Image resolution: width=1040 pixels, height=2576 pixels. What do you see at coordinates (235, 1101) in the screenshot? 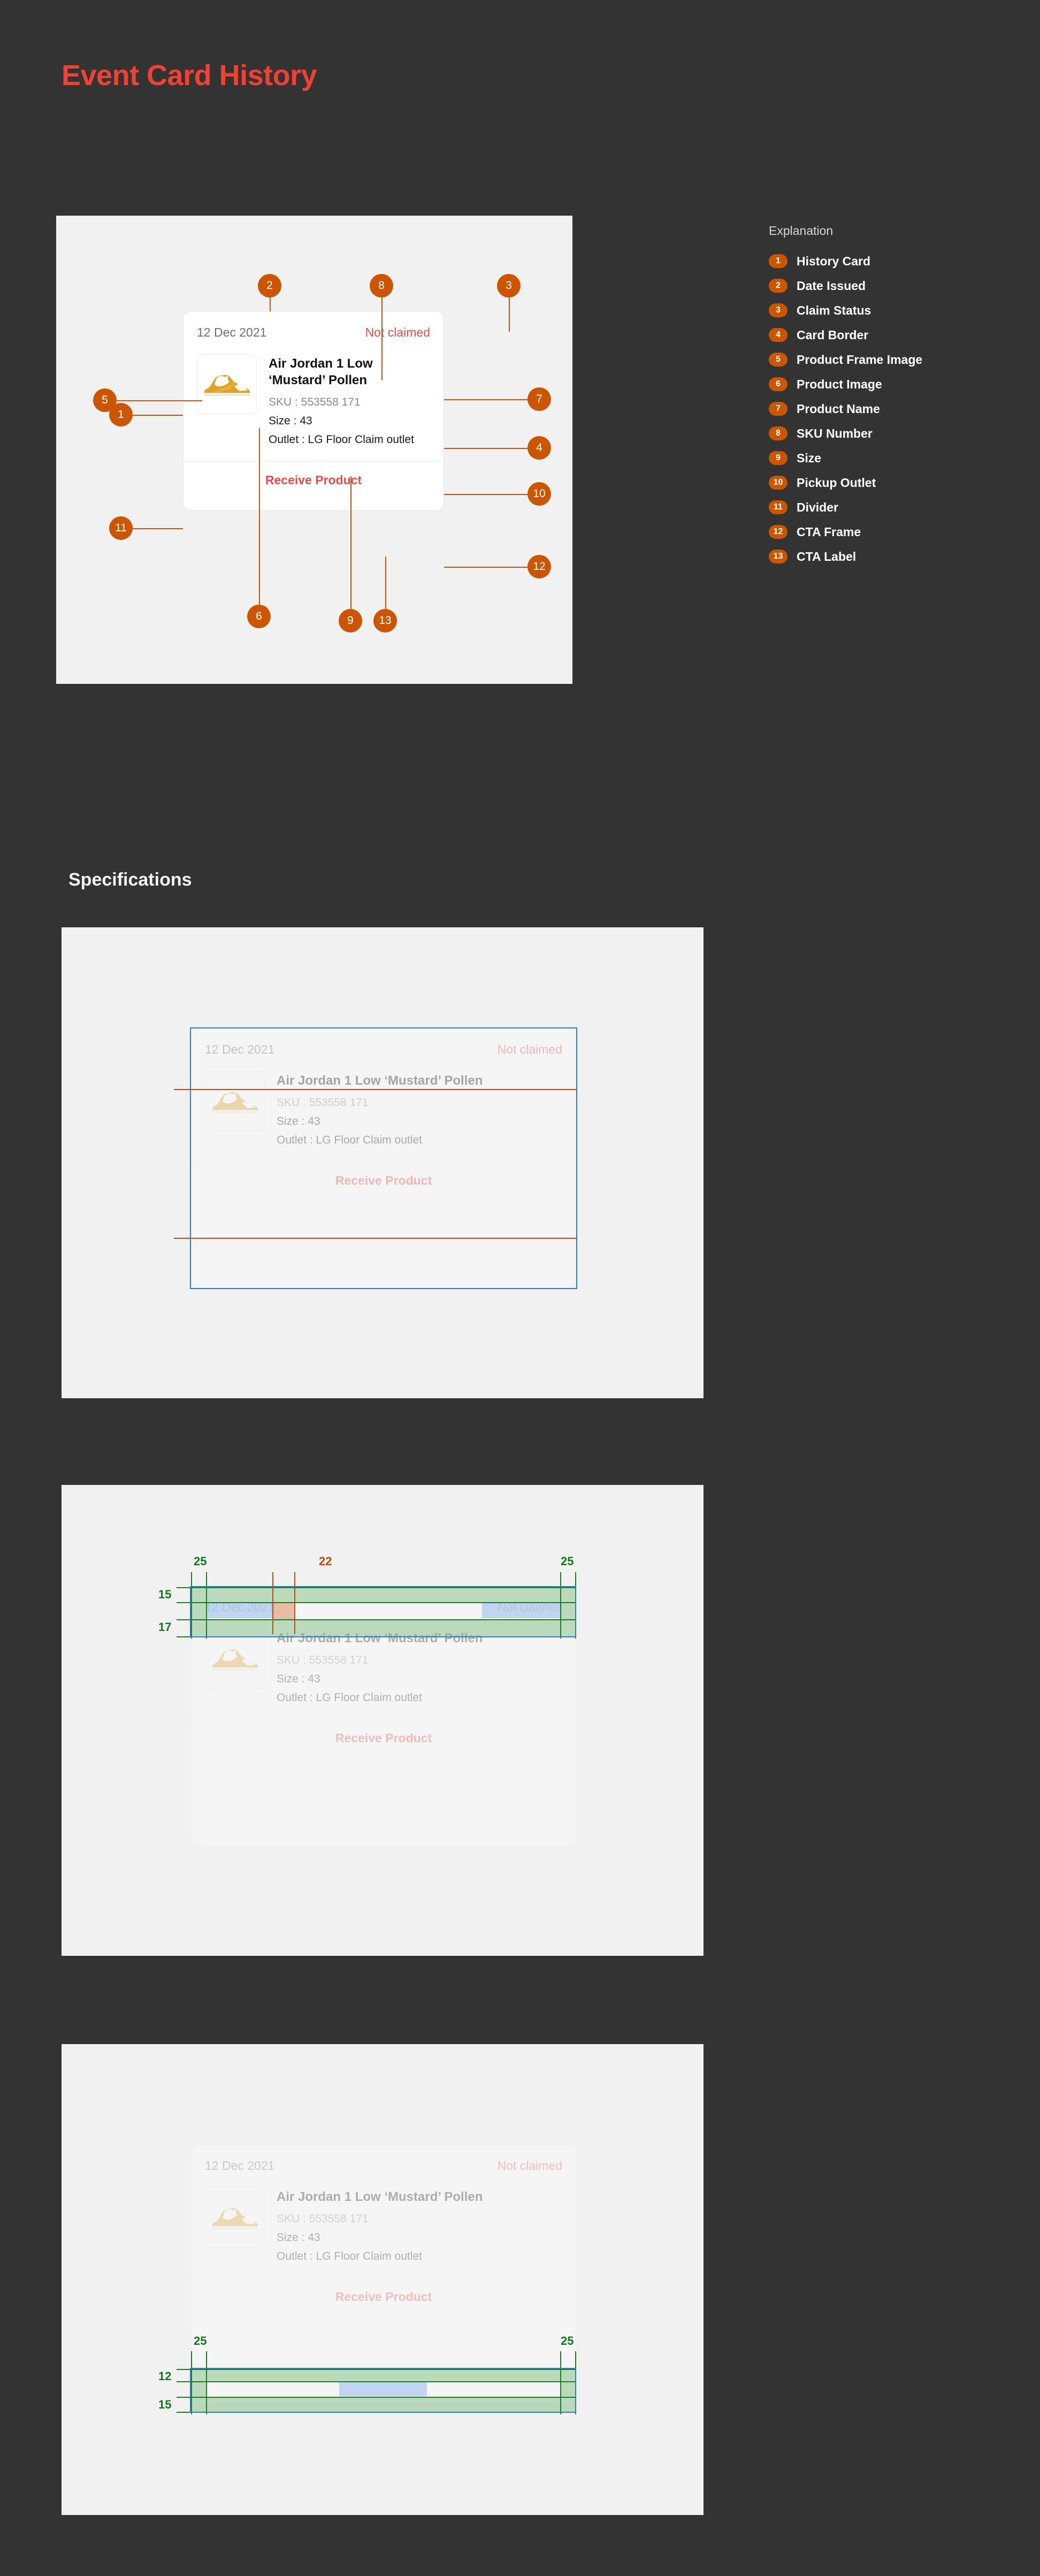
I see `spec1-product-frame` at bounding box center [235, 1101].